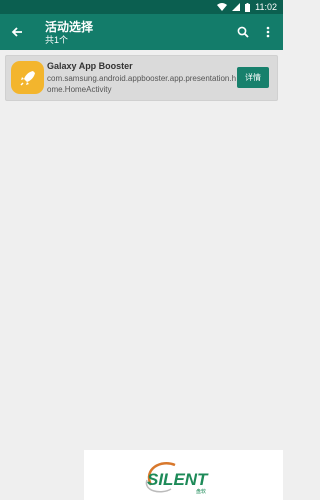 This screenshot has height=500, width=320. I want to click on more-options-button, so click(268, 32).